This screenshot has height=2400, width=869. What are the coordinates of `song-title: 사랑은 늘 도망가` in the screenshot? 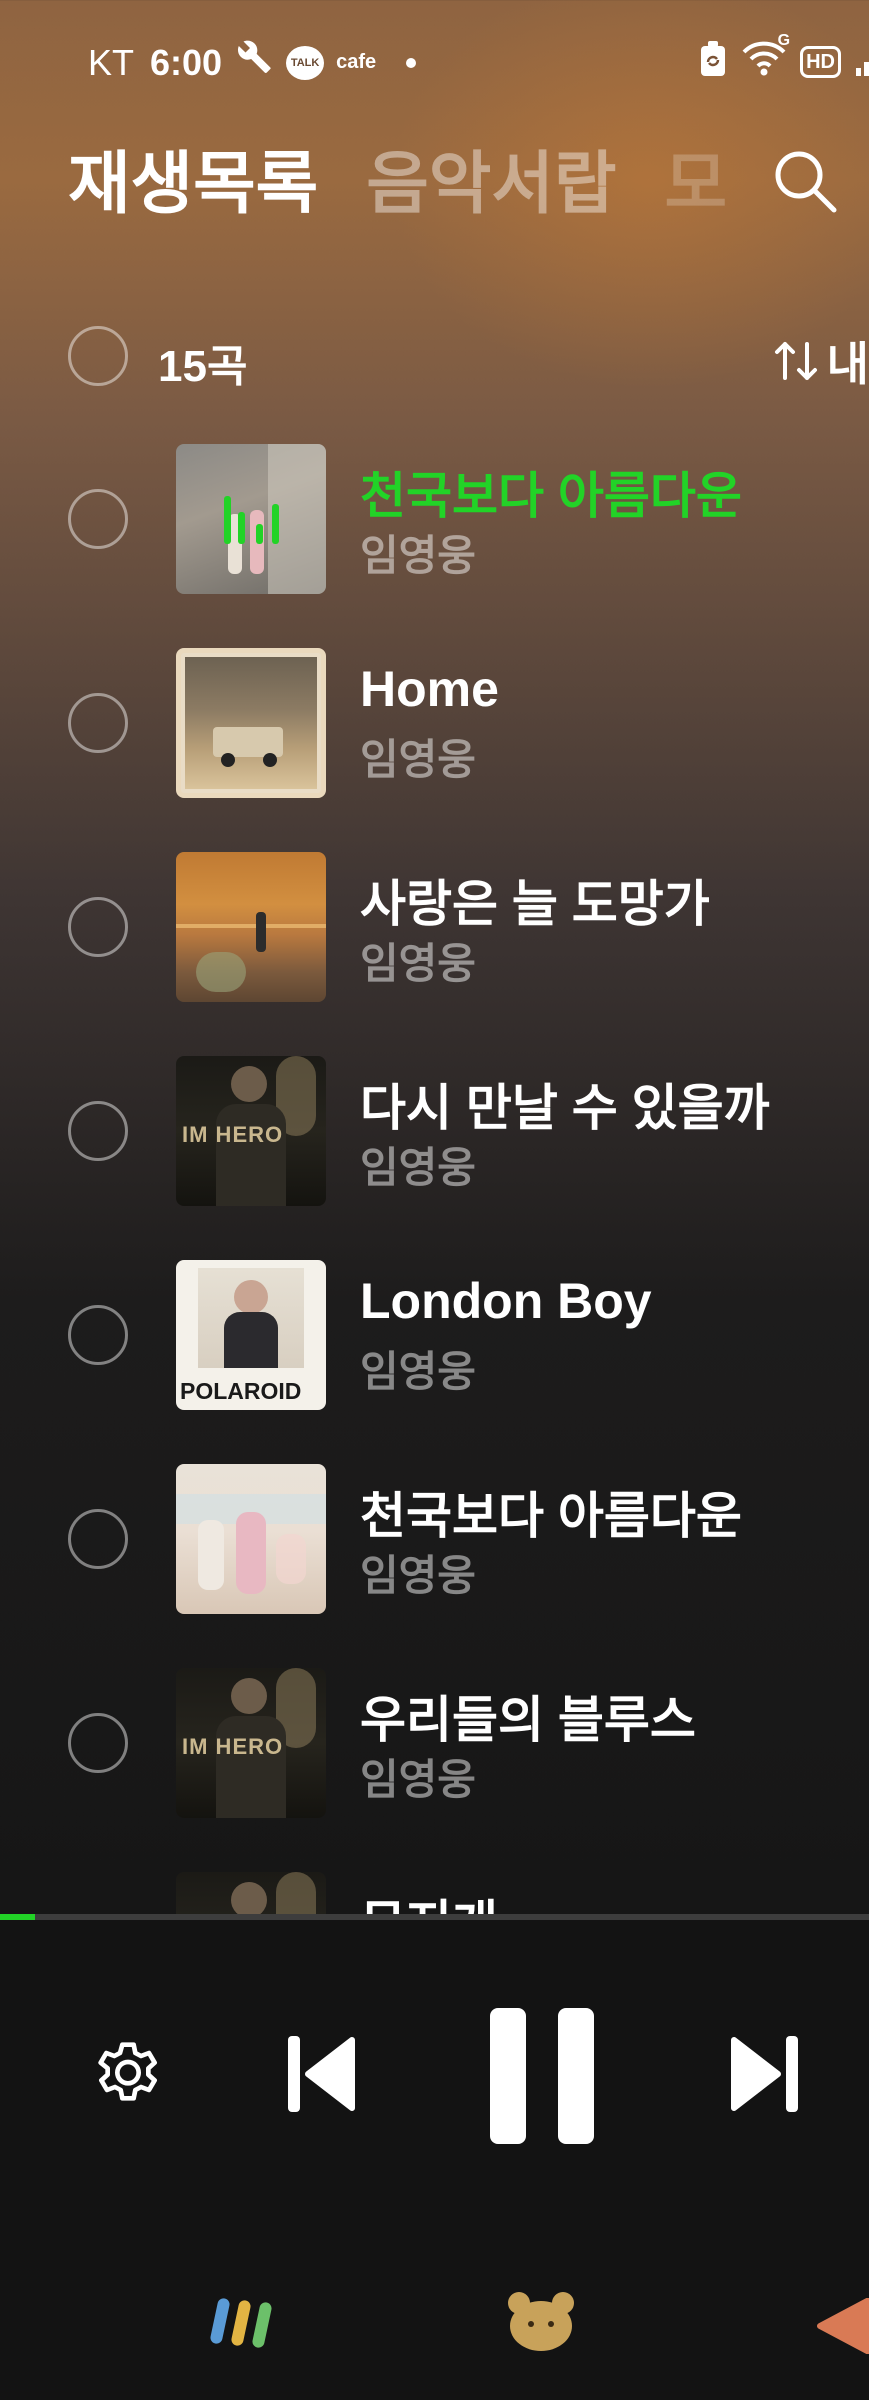 It's located at (535, 904).